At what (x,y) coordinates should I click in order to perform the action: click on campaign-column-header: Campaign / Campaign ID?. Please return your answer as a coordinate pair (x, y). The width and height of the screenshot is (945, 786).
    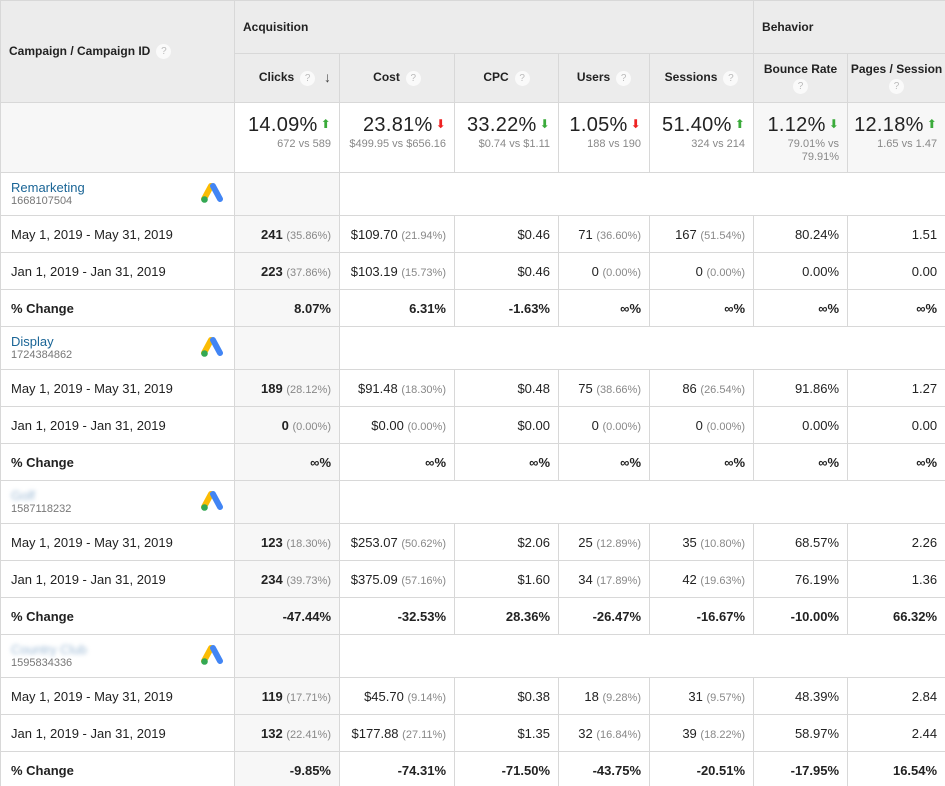
    Looking at the image, I should click on (117, 51).